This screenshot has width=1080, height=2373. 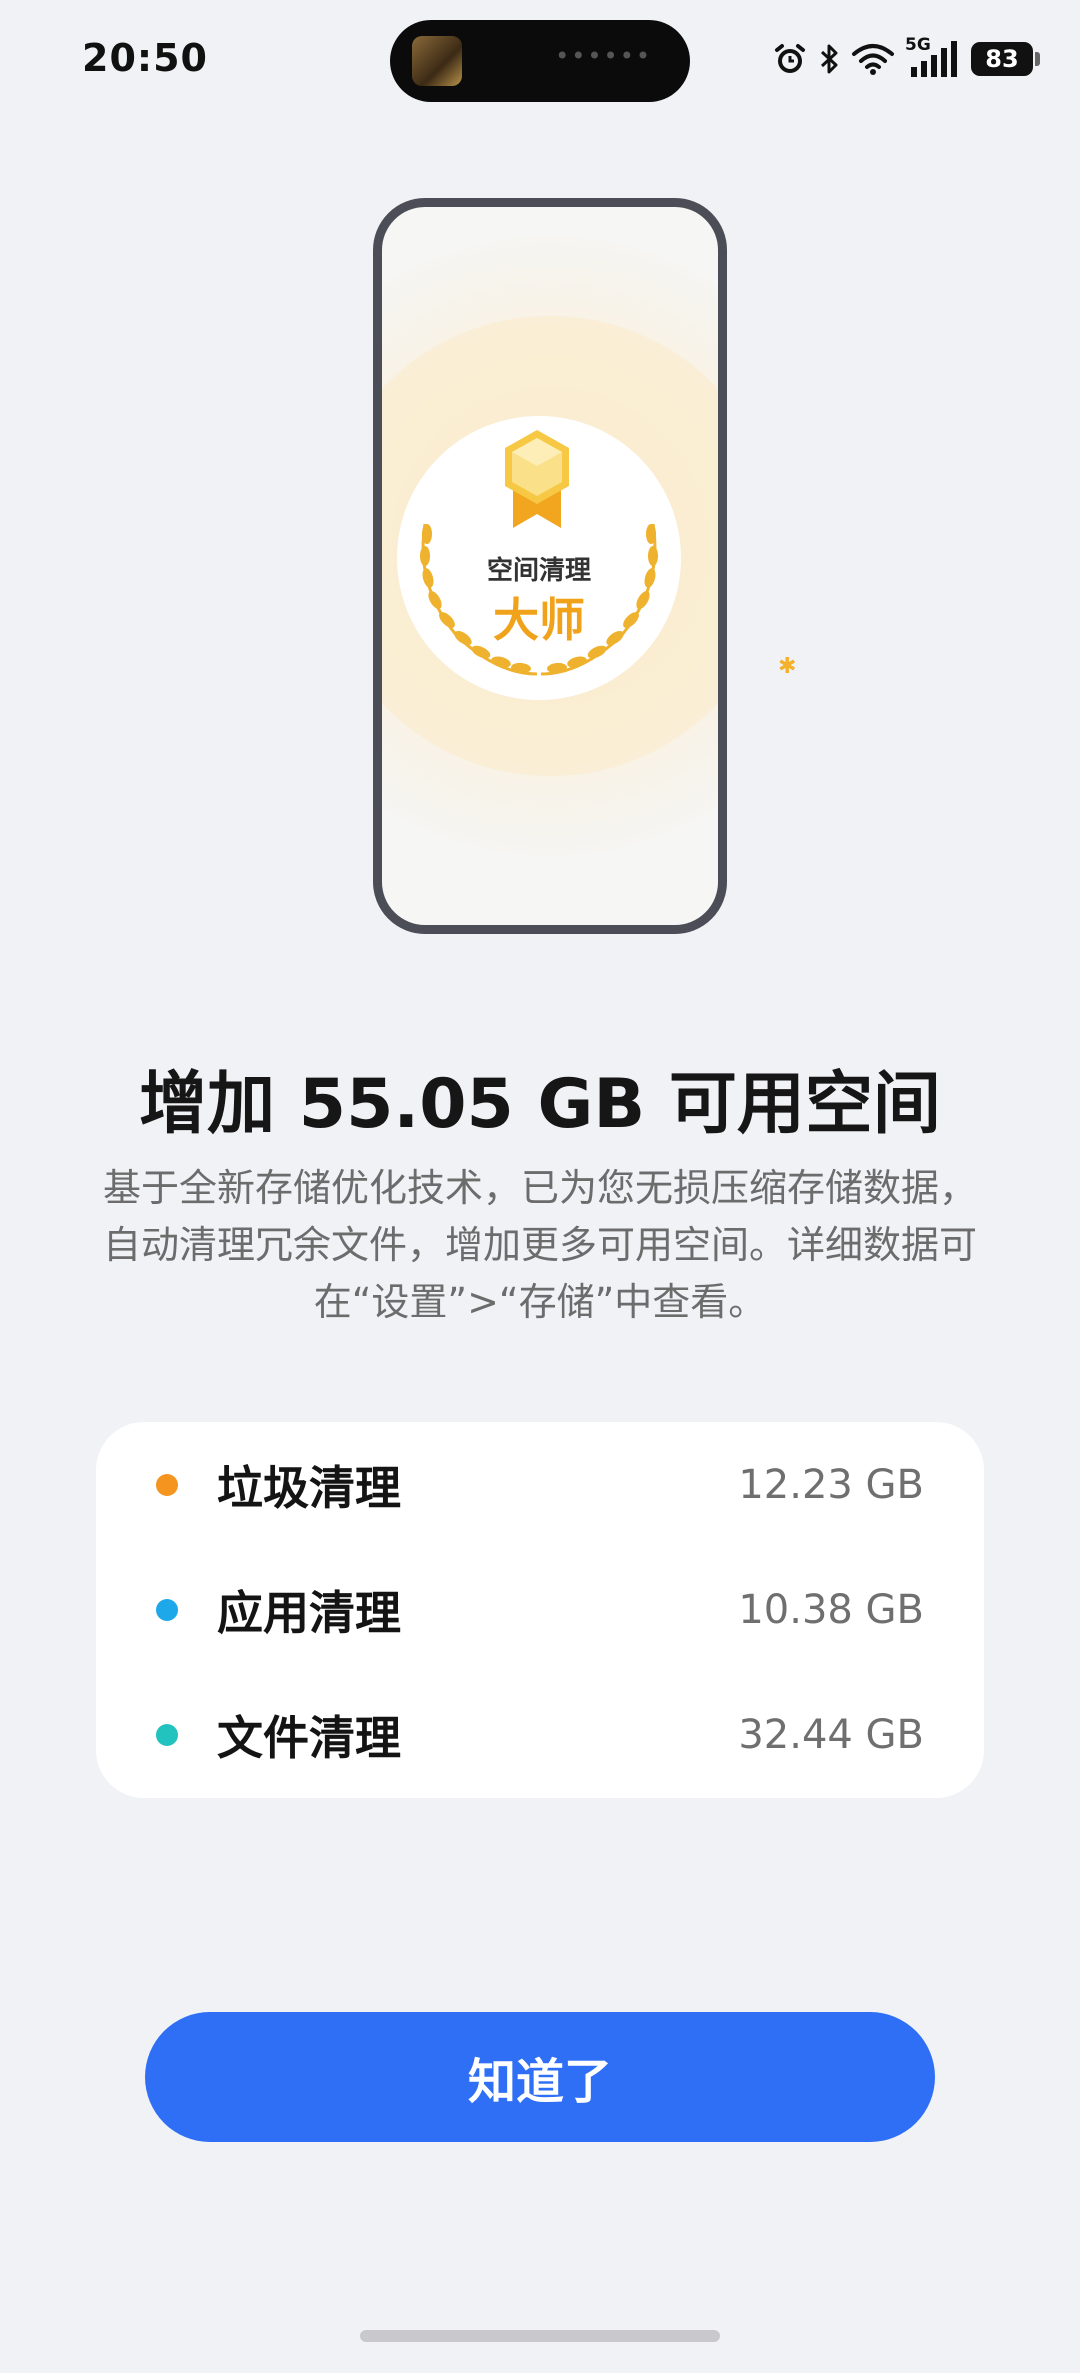 I want to click on island-app-icon, so click(x=437, y=61).